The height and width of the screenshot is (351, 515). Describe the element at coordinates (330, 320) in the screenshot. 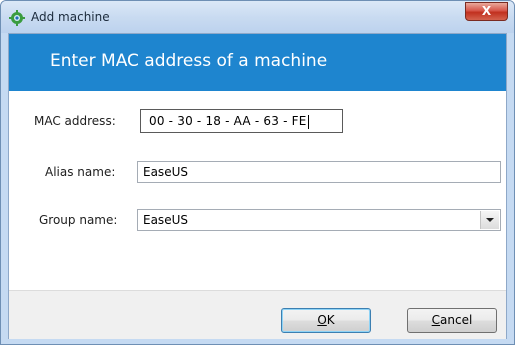

I see `ok-label-rest: K` at that location.